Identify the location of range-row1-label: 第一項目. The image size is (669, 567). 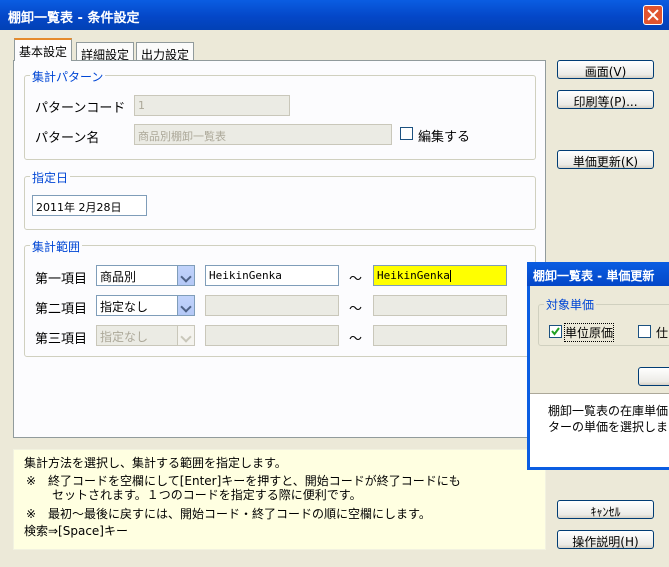
(61, 279).